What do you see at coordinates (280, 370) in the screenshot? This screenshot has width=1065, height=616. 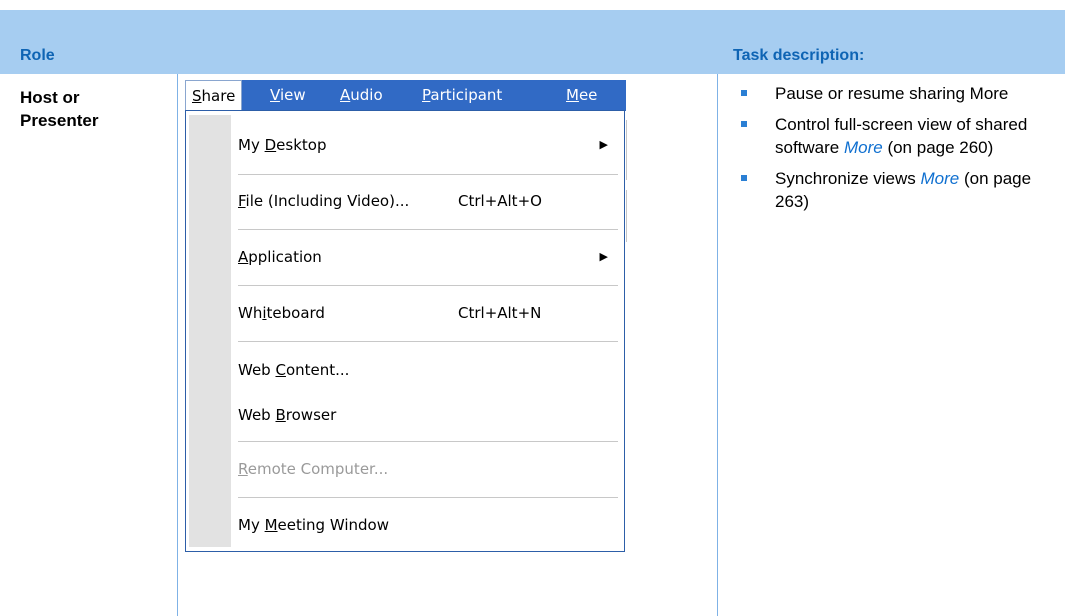 I see `item-accel: C` at bounding box center [280, 370].